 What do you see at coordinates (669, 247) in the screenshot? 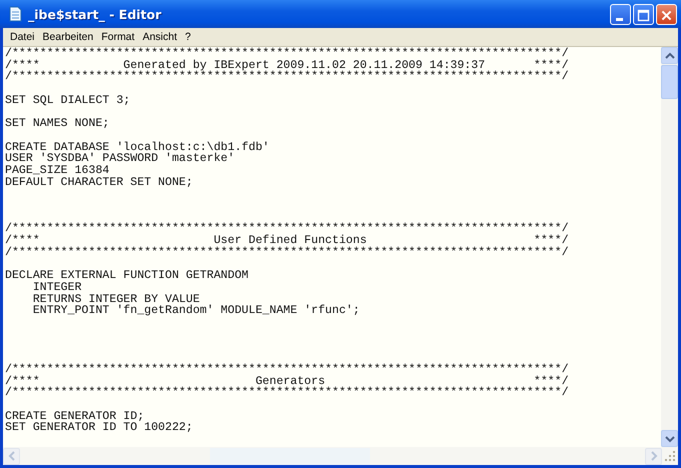
I see `vertical-scrollbar` at bounding box center [669, 247].